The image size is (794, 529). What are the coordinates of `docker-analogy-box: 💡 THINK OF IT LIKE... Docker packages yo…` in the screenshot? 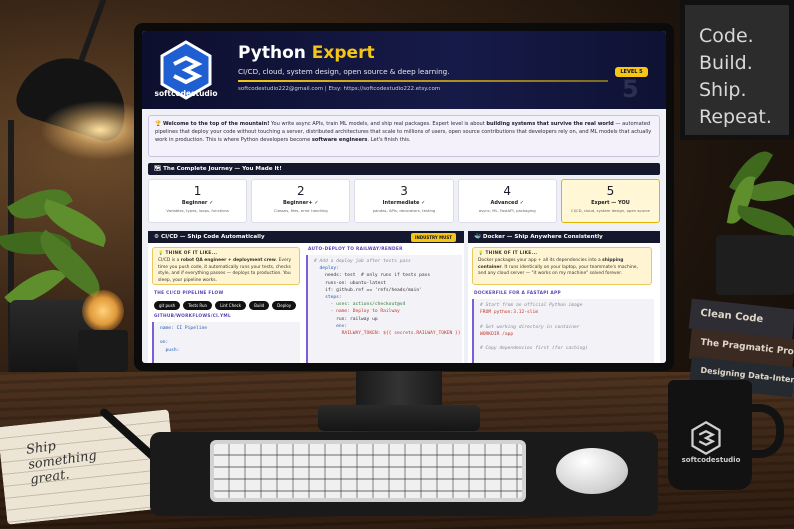 It's located at (562, 266).